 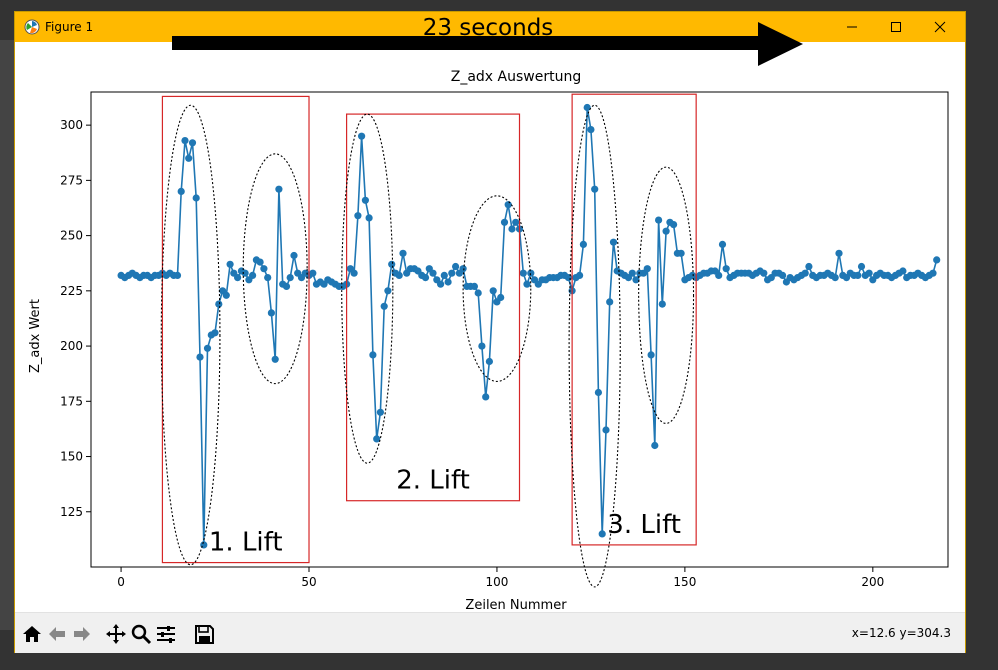 I want to click on close-icon, so click(x=940, y=27).